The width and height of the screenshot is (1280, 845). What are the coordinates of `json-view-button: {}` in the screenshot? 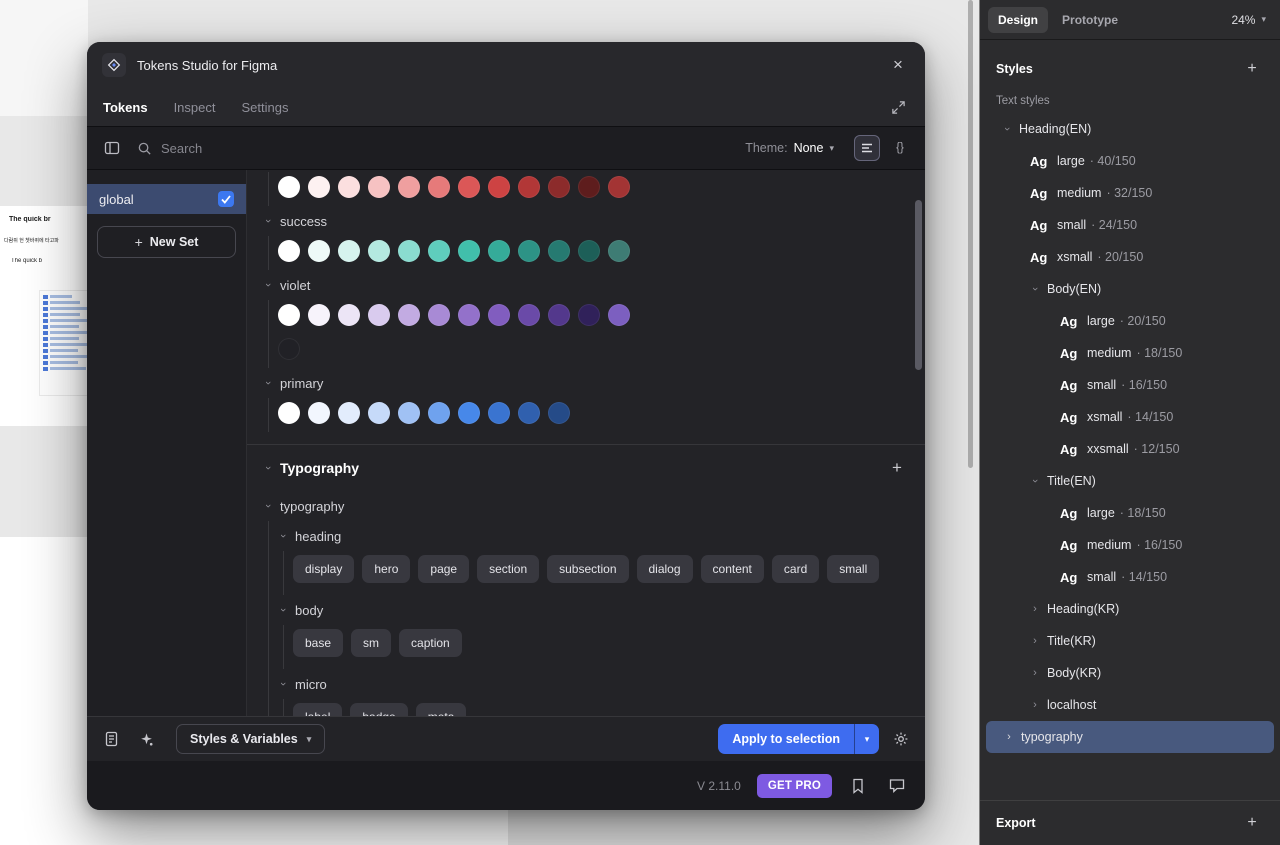 It's located at (900, 148).